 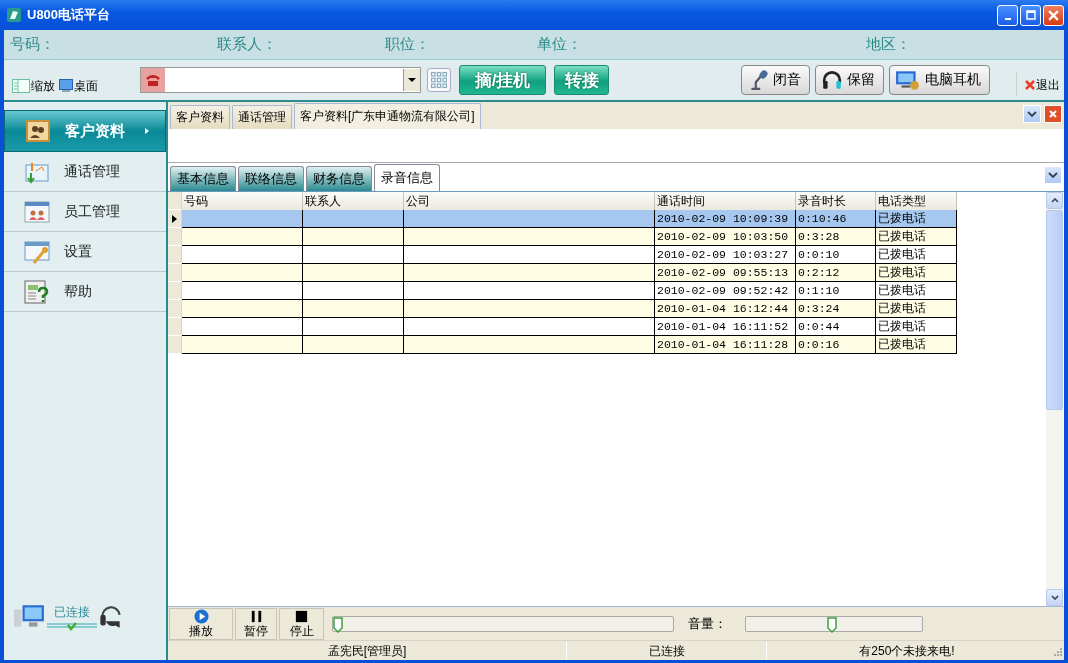 I want to click on close-button, so click(x=1053, y=15).